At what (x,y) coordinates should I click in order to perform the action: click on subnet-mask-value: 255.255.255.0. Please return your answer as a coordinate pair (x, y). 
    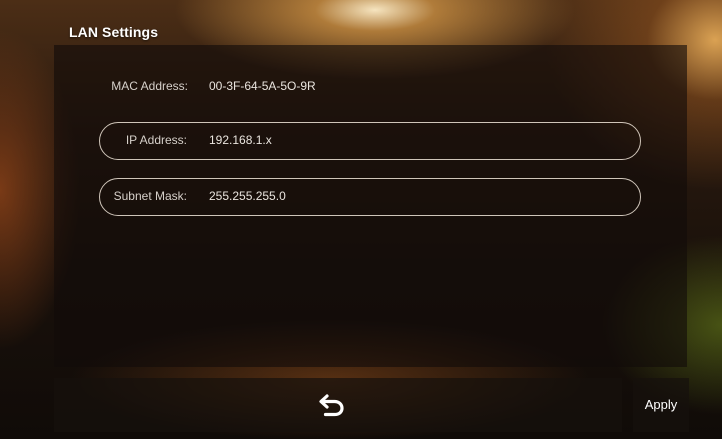
    Looking at the image, I should click on (247, 196).